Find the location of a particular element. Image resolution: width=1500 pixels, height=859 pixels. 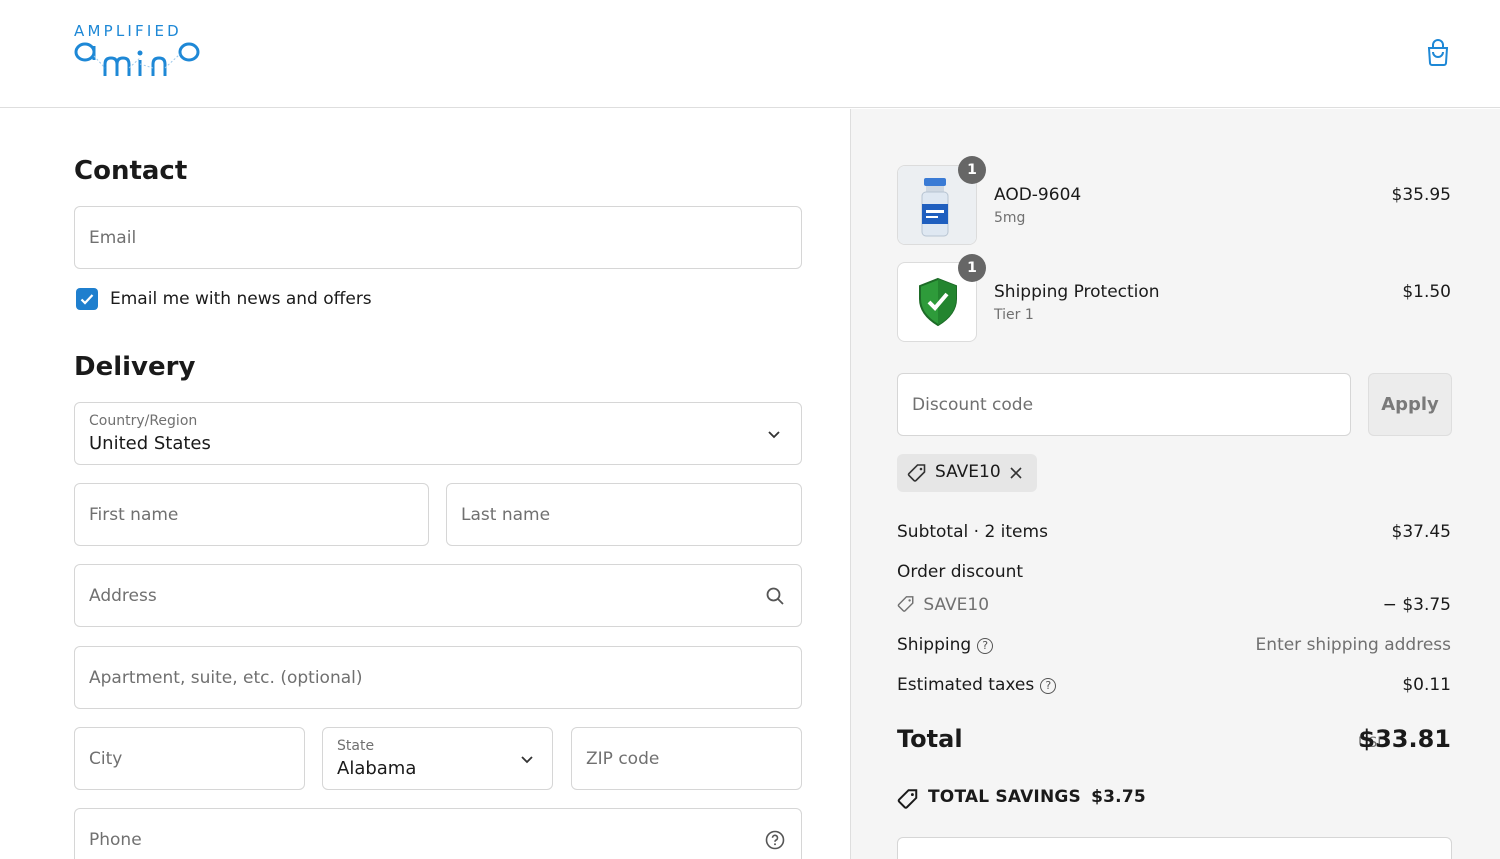

item-price: $1.50 is located at coordinates (1426, 292).